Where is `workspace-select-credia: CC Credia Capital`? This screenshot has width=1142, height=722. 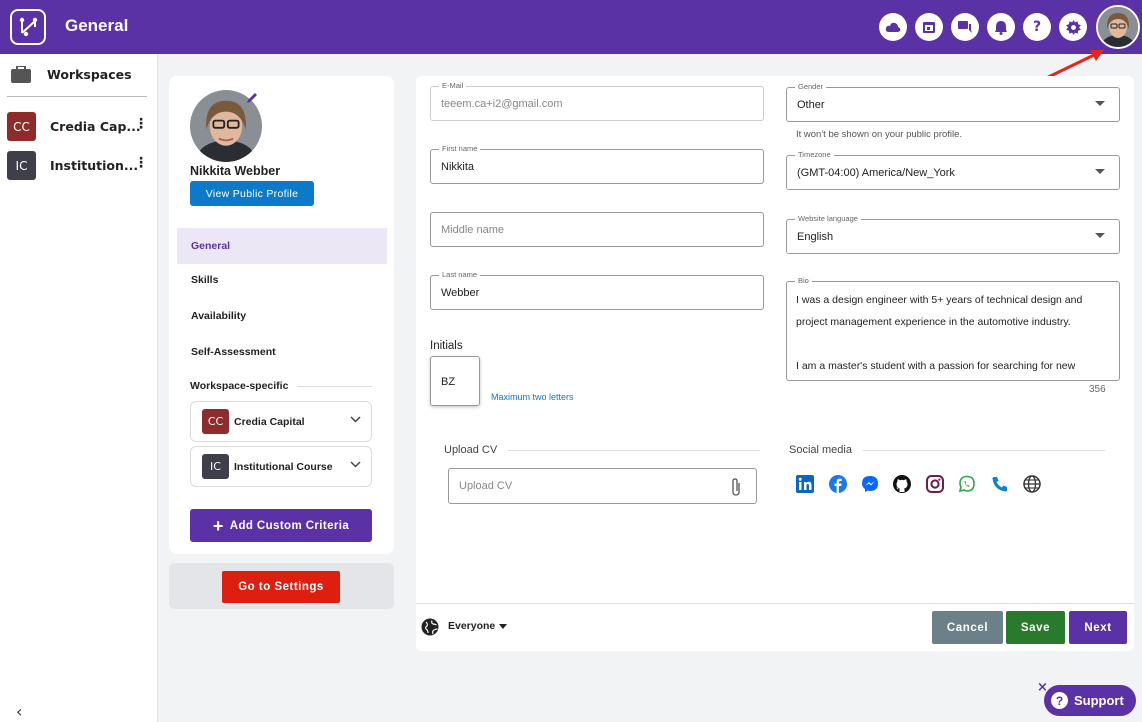 workspace-select-credia: CC Credia Capital is located at coordinates (281, 421).